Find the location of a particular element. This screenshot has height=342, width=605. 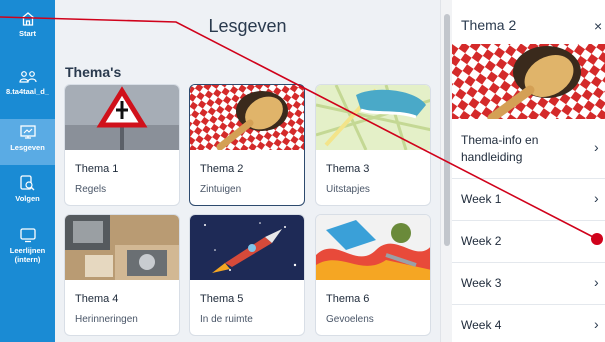

theme-1-image is located at coordinates (122, 117).